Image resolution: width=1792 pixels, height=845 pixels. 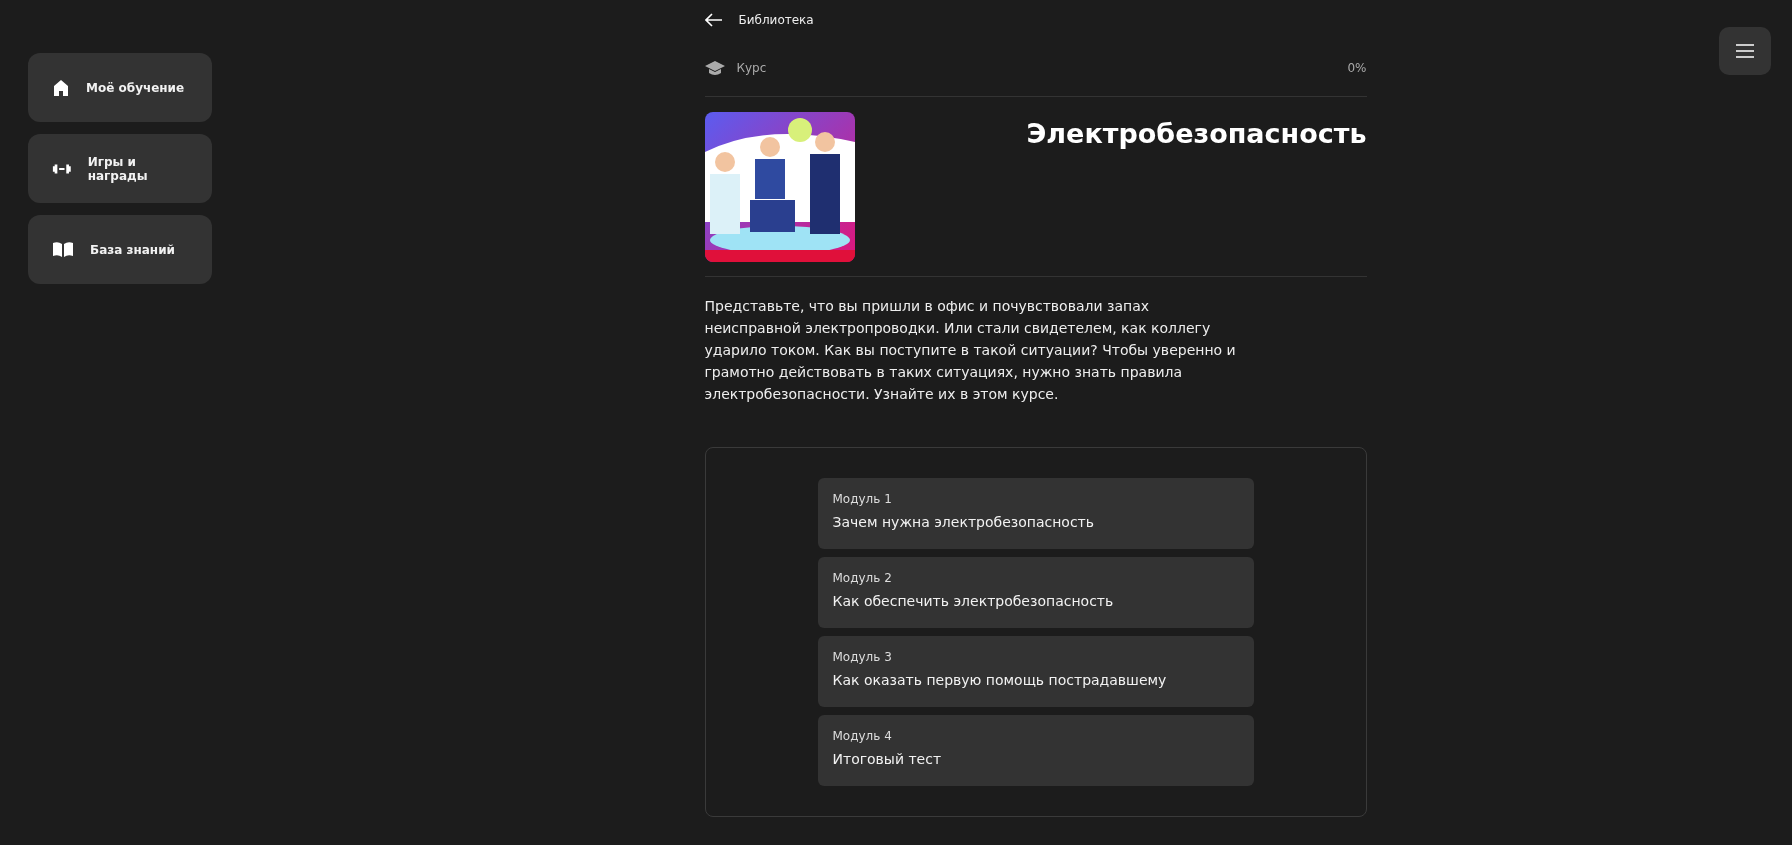 I want to click on menu-icon, so click(x=1745, y=51).